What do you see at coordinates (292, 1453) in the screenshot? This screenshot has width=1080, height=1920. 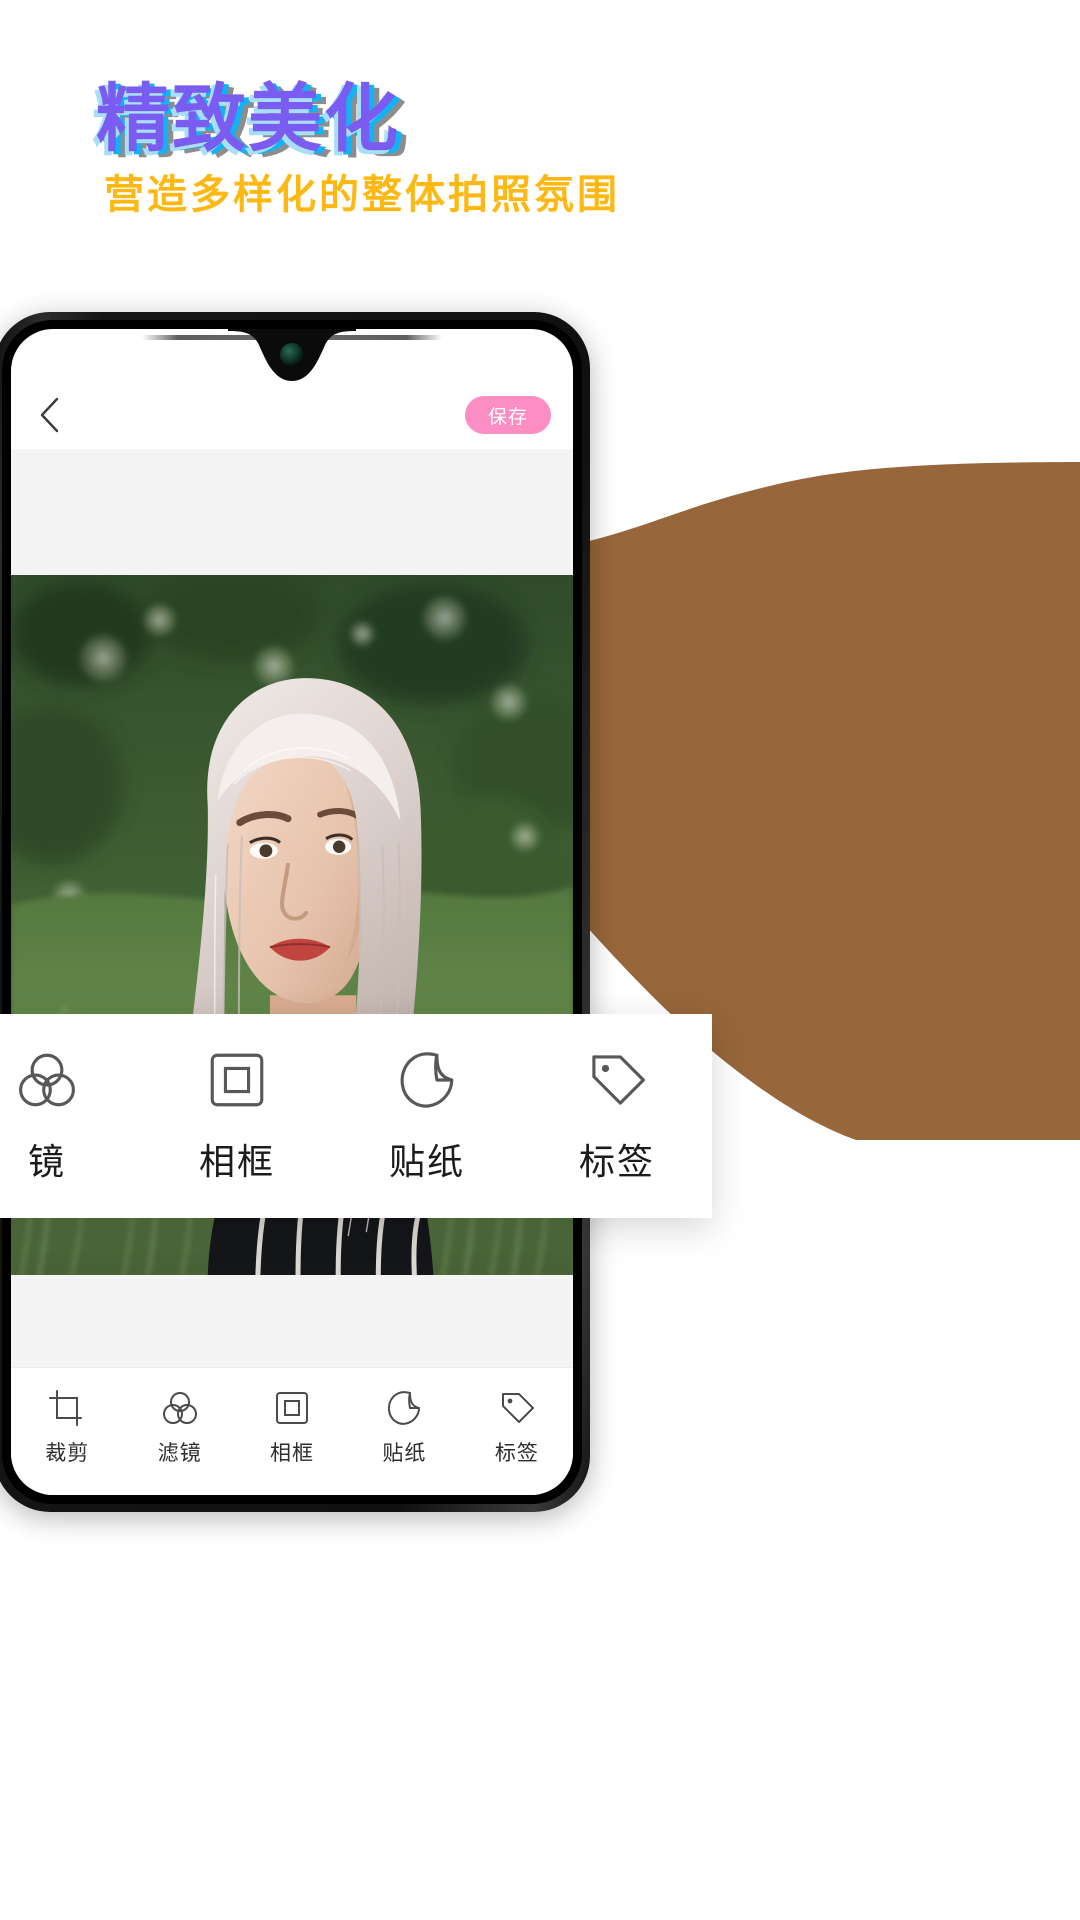 I see `toolbar-item-frame-label: 相框` at bounding box center [292, 1453].